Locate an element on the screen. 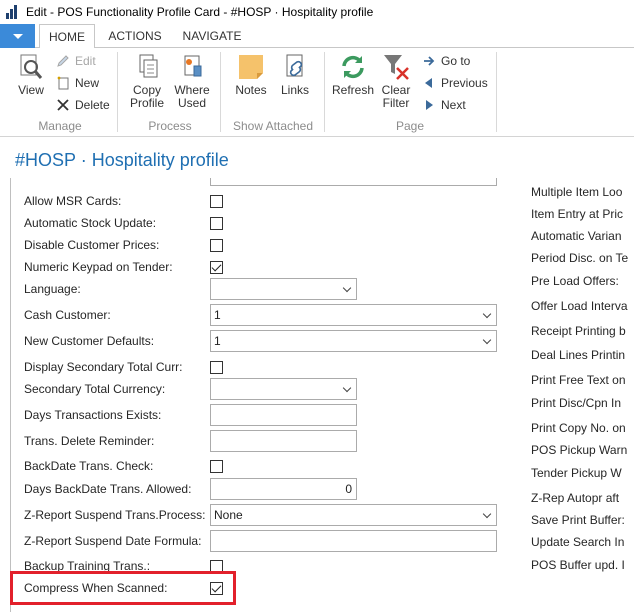 This screenshot has height=612, width=634. refresh-icon is located at coordinates (353, 67).